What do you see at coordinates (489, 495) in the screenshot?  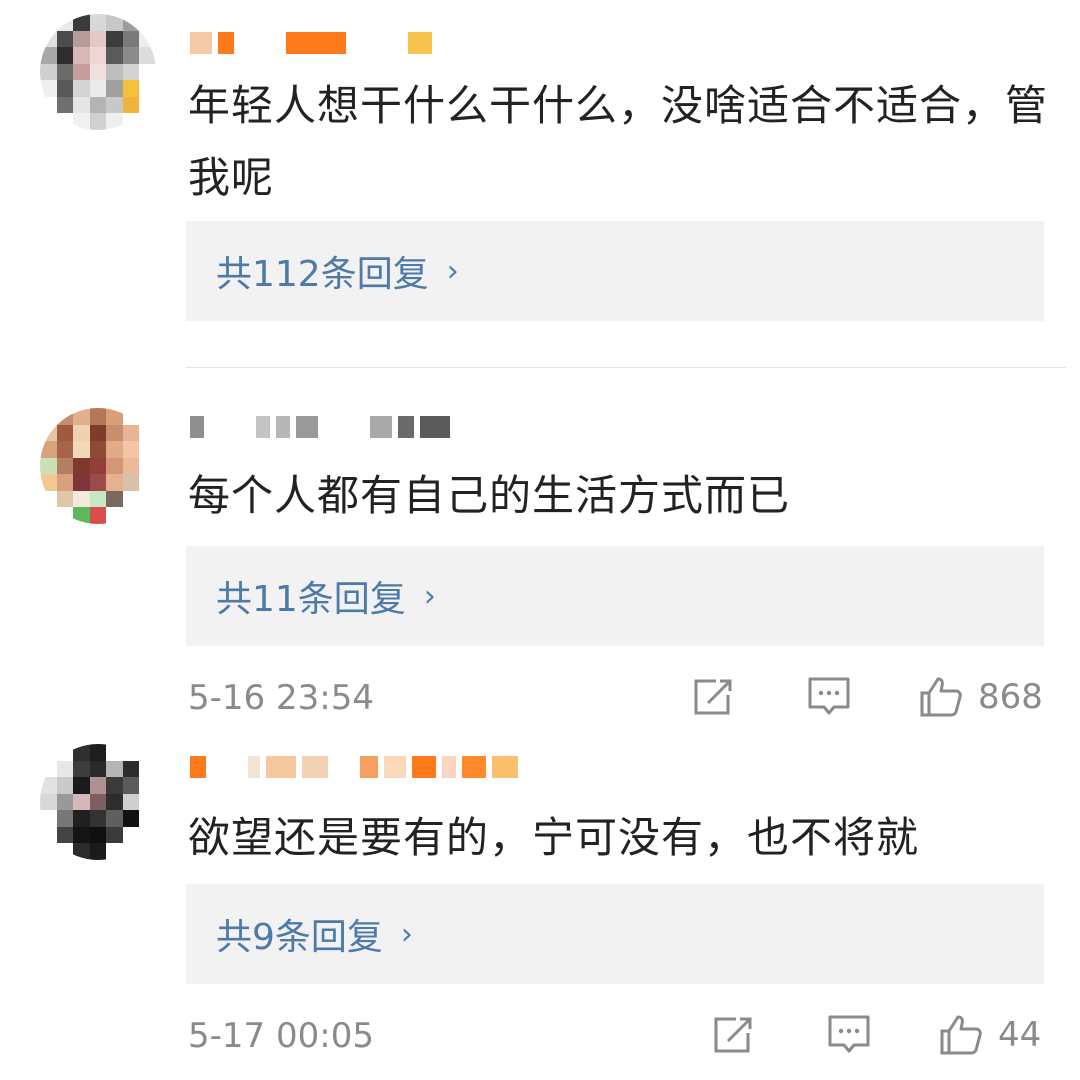 I see `comment-text: 每个人都有自己的生活方式而已` at bounding box center [489, 495].